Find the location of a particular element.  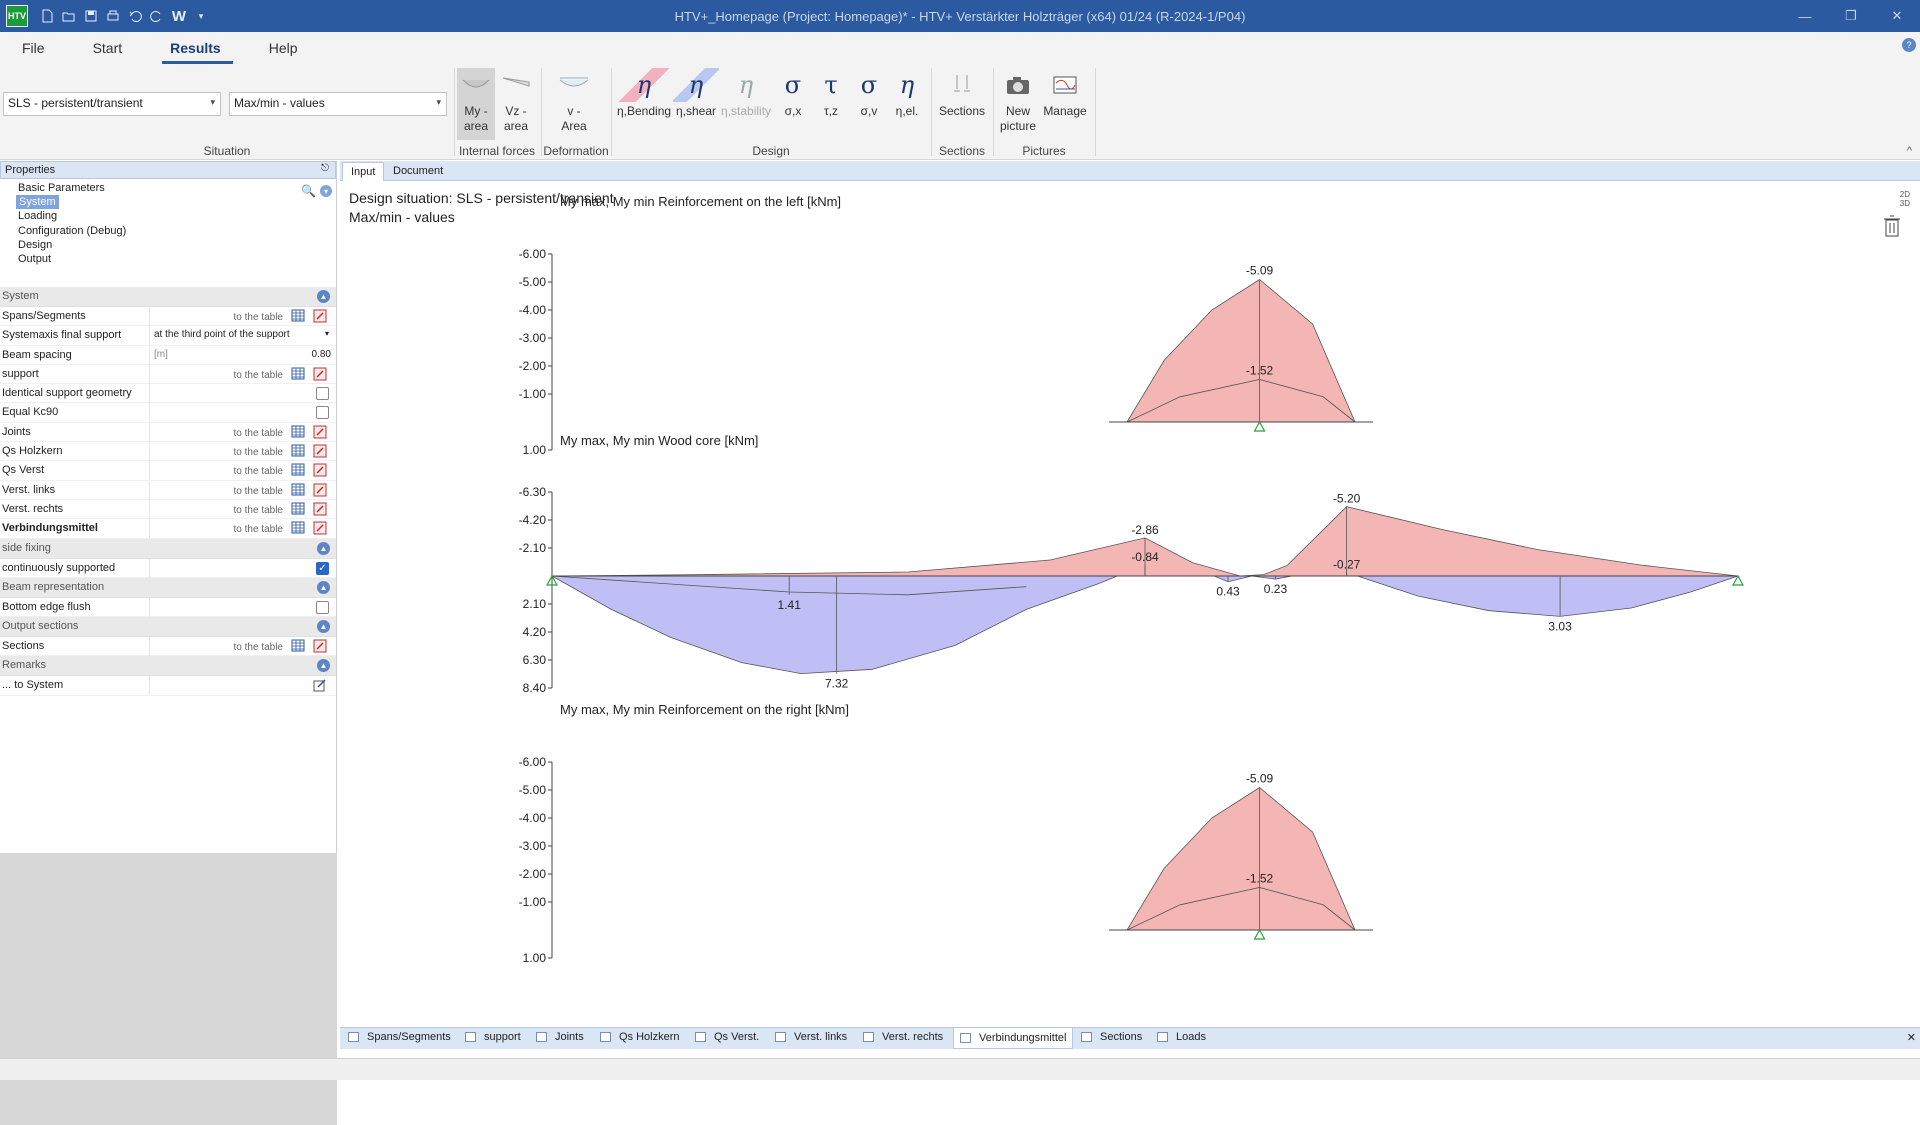

eta-stability-button: η η,stability is located at coordinates (746, 93).